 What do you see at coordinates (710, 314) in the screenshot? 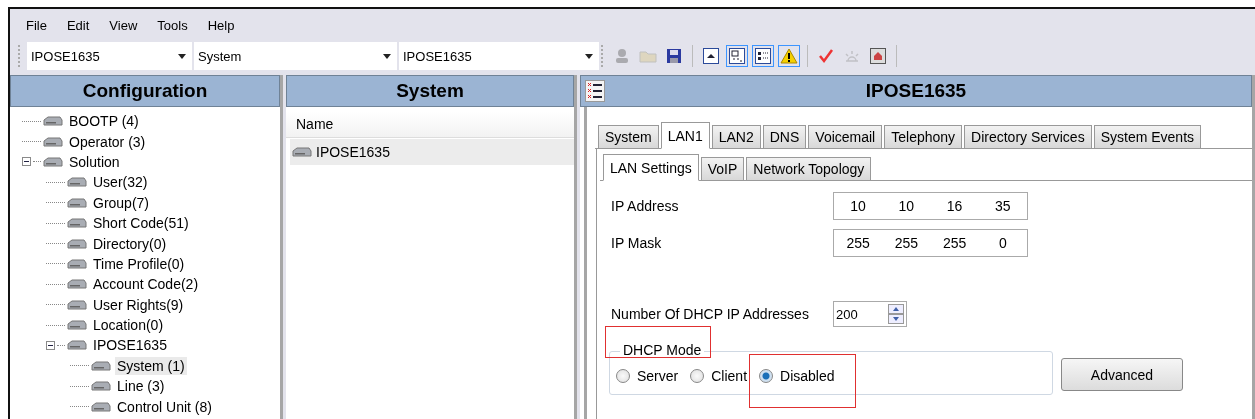
I see `field-label: Number Of DHCP IP Addresses` at bounding box center [710, 314].